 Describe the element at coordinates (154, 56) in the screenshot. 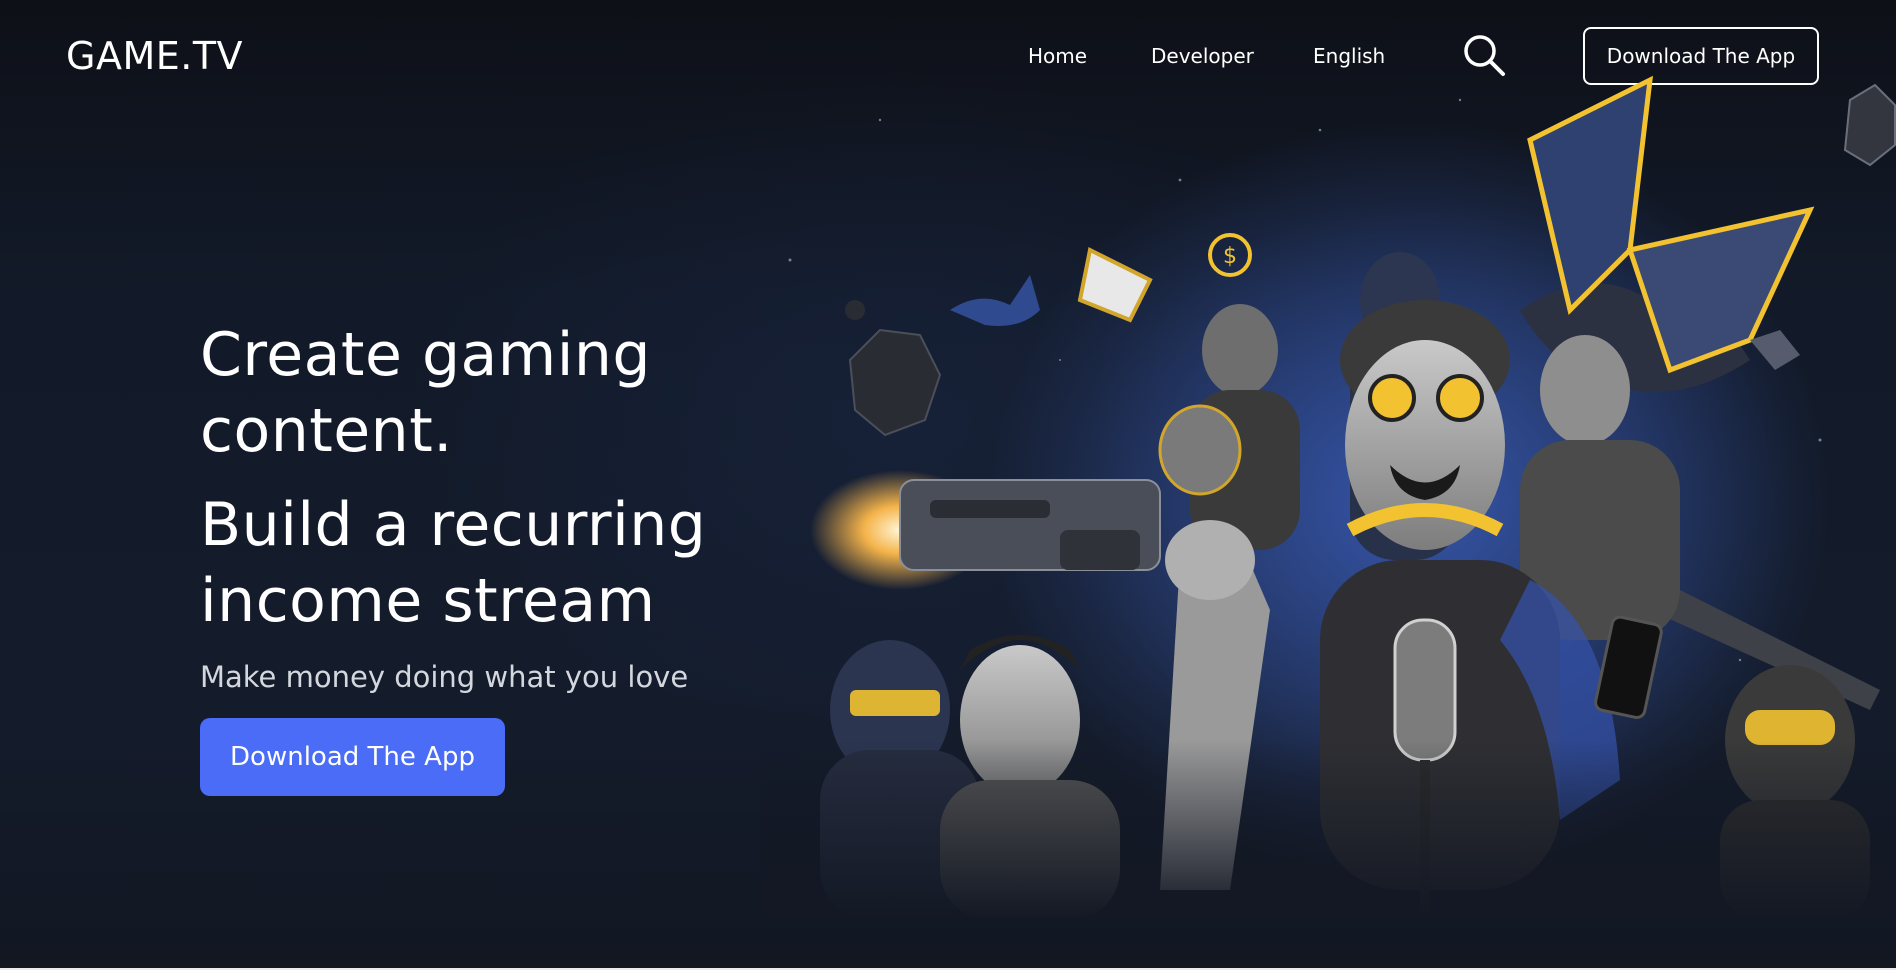

I see `logo: GAME.TV` at that location.